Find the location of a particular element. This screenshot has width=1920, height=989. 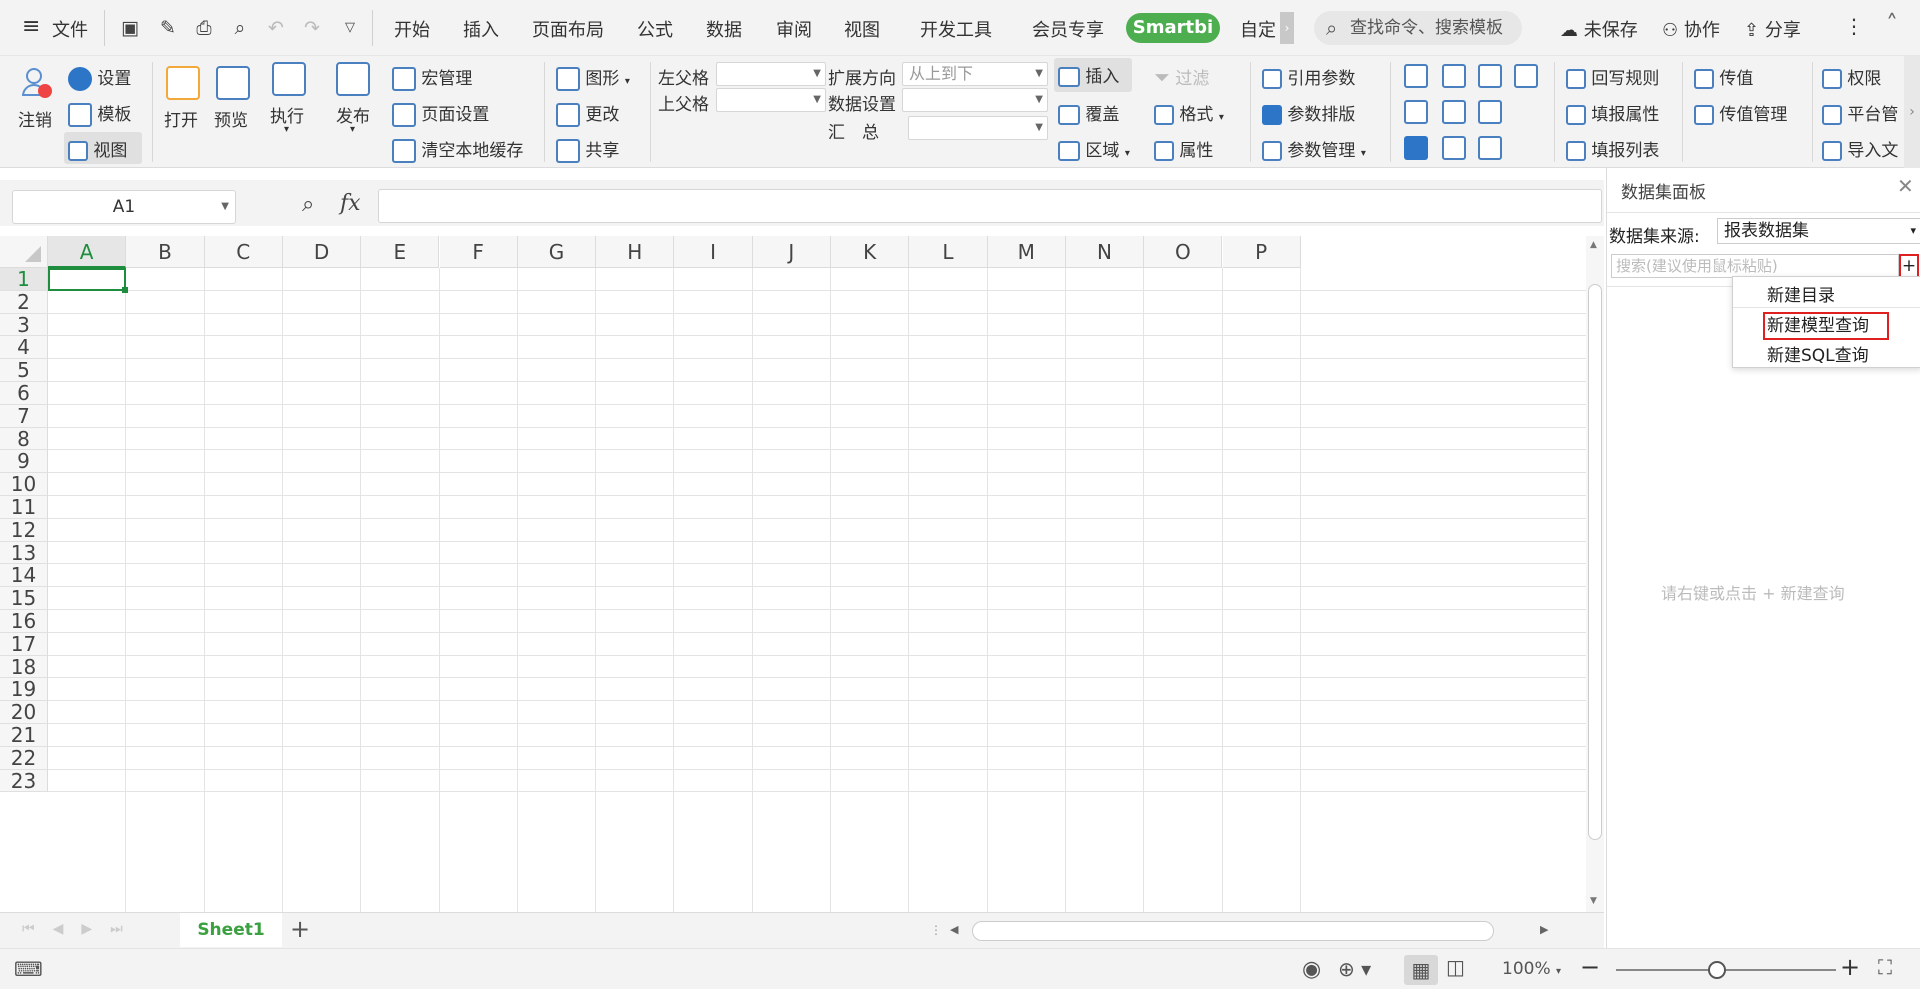

horizontal-scroll-thumb is located at coordinates (1233, 931).